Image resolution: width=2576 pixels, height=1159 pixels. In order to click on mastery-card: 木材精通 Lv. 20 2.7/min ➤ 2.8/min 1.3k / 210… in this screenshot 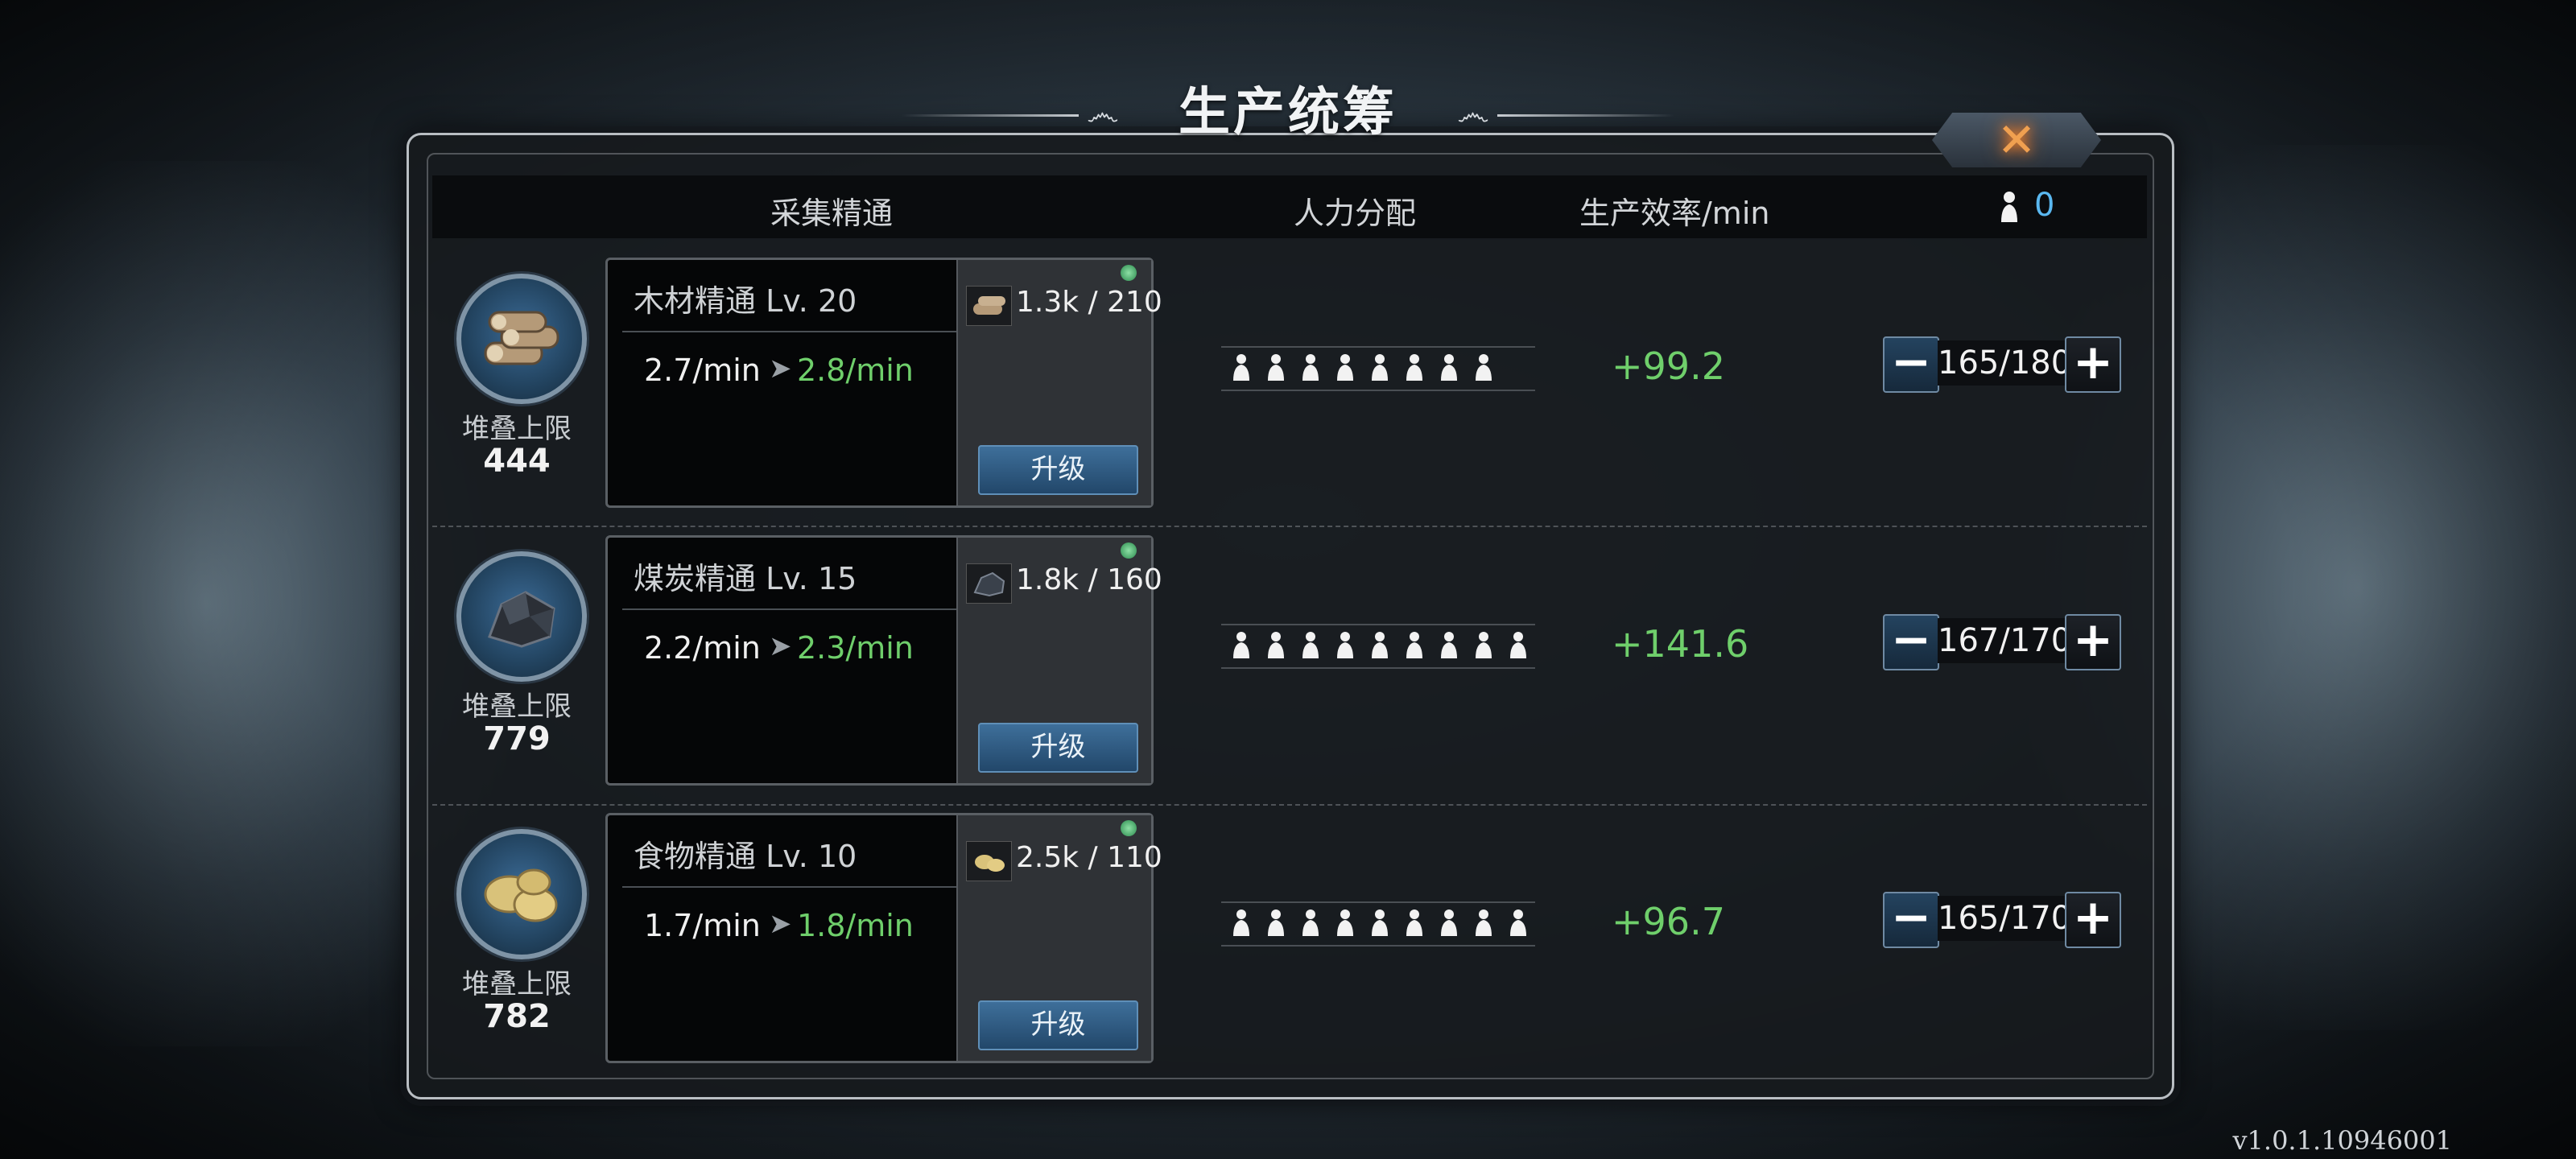, I will do `click(884, 383)`.